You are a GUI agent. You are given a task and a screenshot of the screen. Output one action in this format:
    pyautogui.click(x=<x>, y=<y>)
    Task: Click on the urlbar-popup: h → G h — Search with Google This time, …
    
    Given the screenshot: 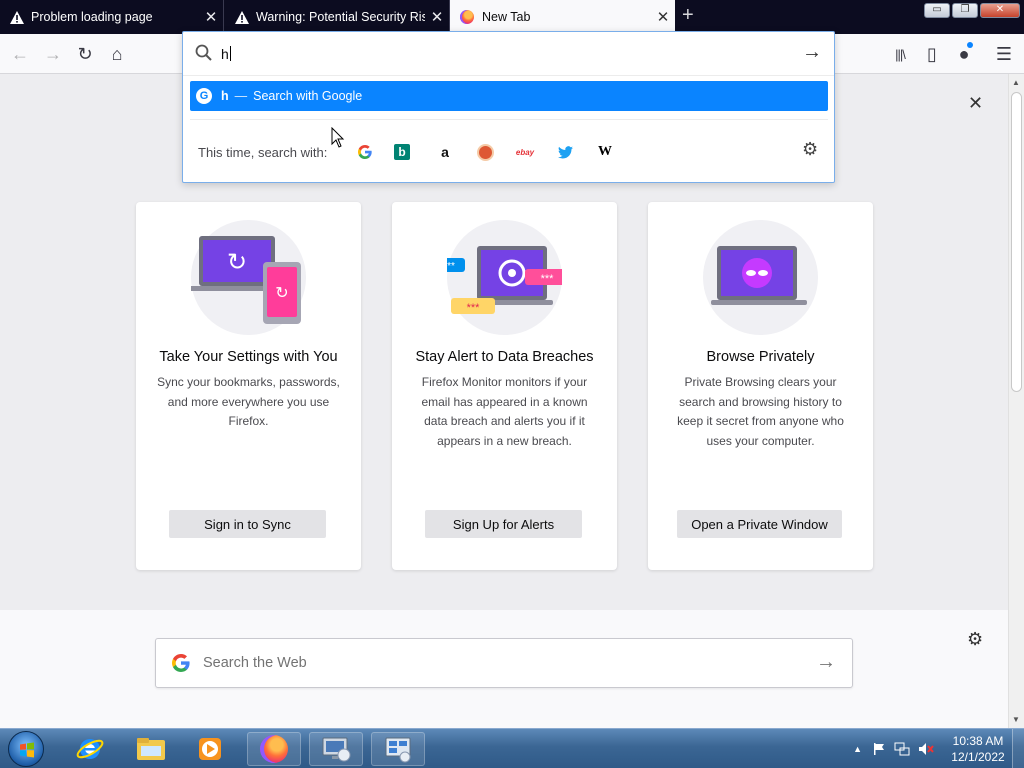 What is the action you would take?
    pyautogui.click(x=508, y=107)
    